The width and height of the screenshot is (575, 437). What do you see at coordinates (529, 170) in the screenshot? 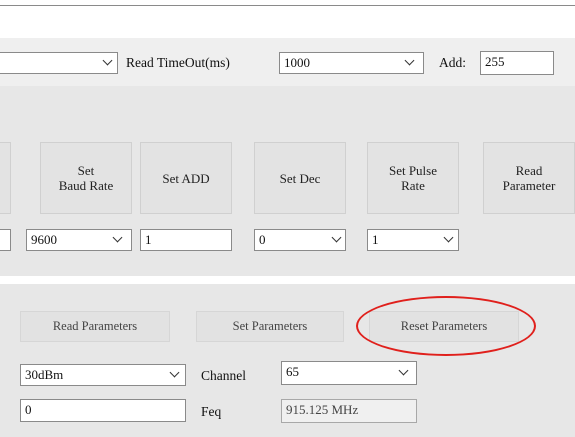
I see `read-parameter-line1: Read` at bounding box center [529, 170].